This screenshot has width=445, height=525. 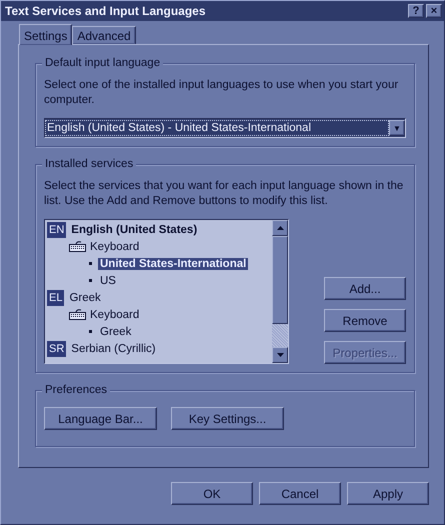 What do you see at coordinates (212, 493) in the screenshot?
I see `dialog-button: OK` at bounding box center [212, 493].